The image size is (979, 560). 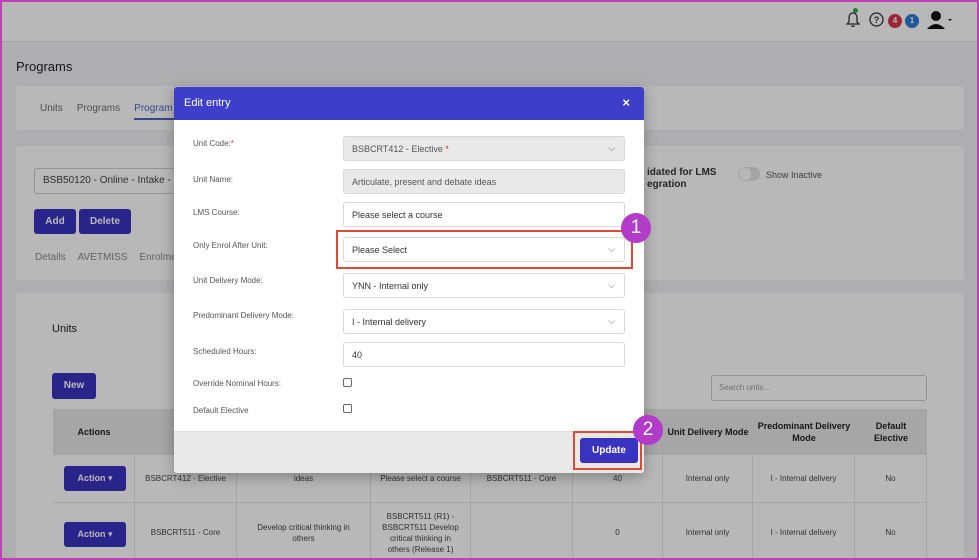 What do you see at coordinates (626, 102) in the screenshot?
I see `close-icon: ×` at bounding box center [626, 102].